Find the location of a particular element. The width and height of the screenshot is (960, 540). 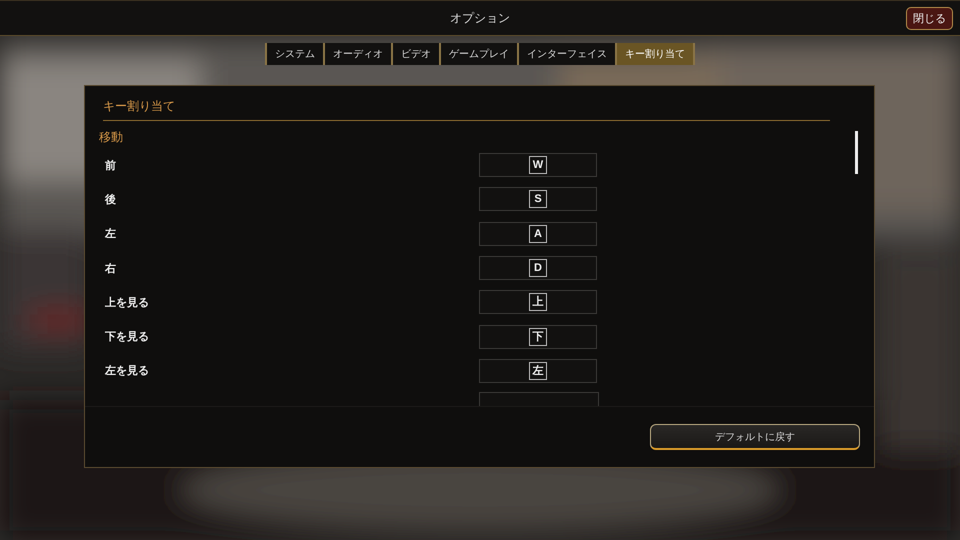

key-binding-button: 上 is located at coordinates (538, 302).